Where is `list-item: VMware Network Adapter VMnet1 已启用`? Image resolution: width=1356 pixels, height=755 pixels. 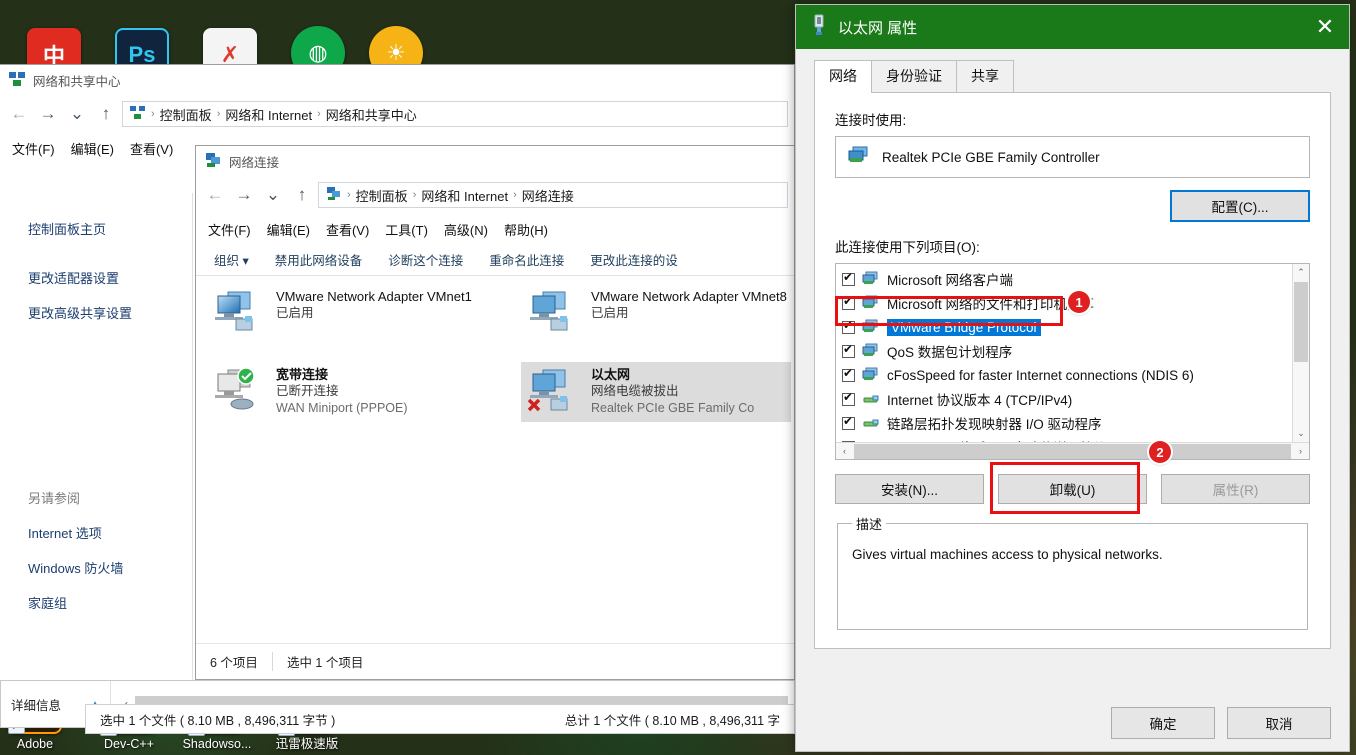
list-item: VMware Network Adapter VMnet1 已启用 is located at coordinates (351, 314).